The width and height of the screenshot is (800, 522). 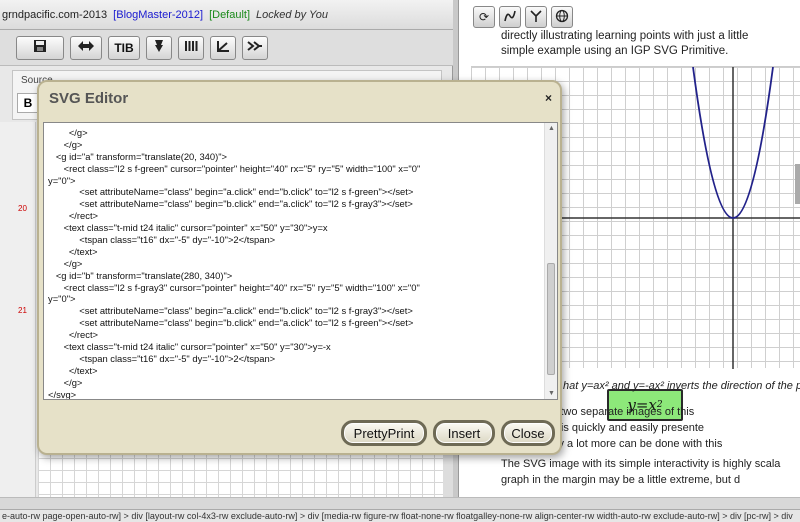 I want to click on code-line: </svg>, so click(x=62, y=394).